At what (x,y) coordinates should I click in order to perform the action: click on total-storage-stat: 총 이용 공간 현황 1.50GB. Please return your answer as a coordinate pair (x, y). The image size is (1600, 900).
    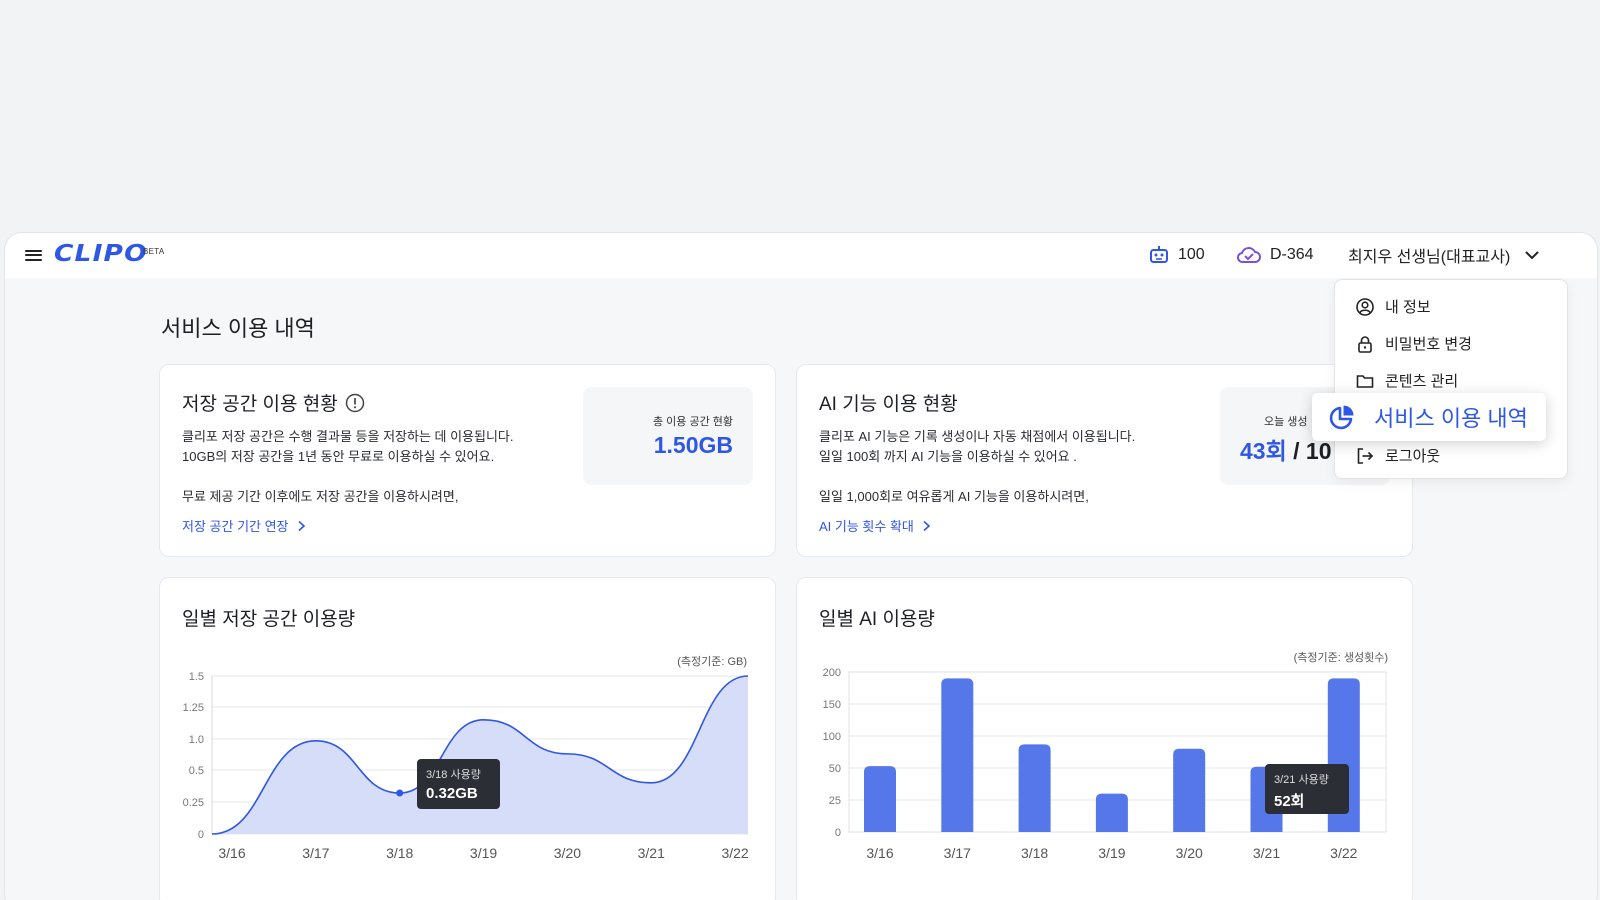
    Looking at the image, I should click on (668, 436).